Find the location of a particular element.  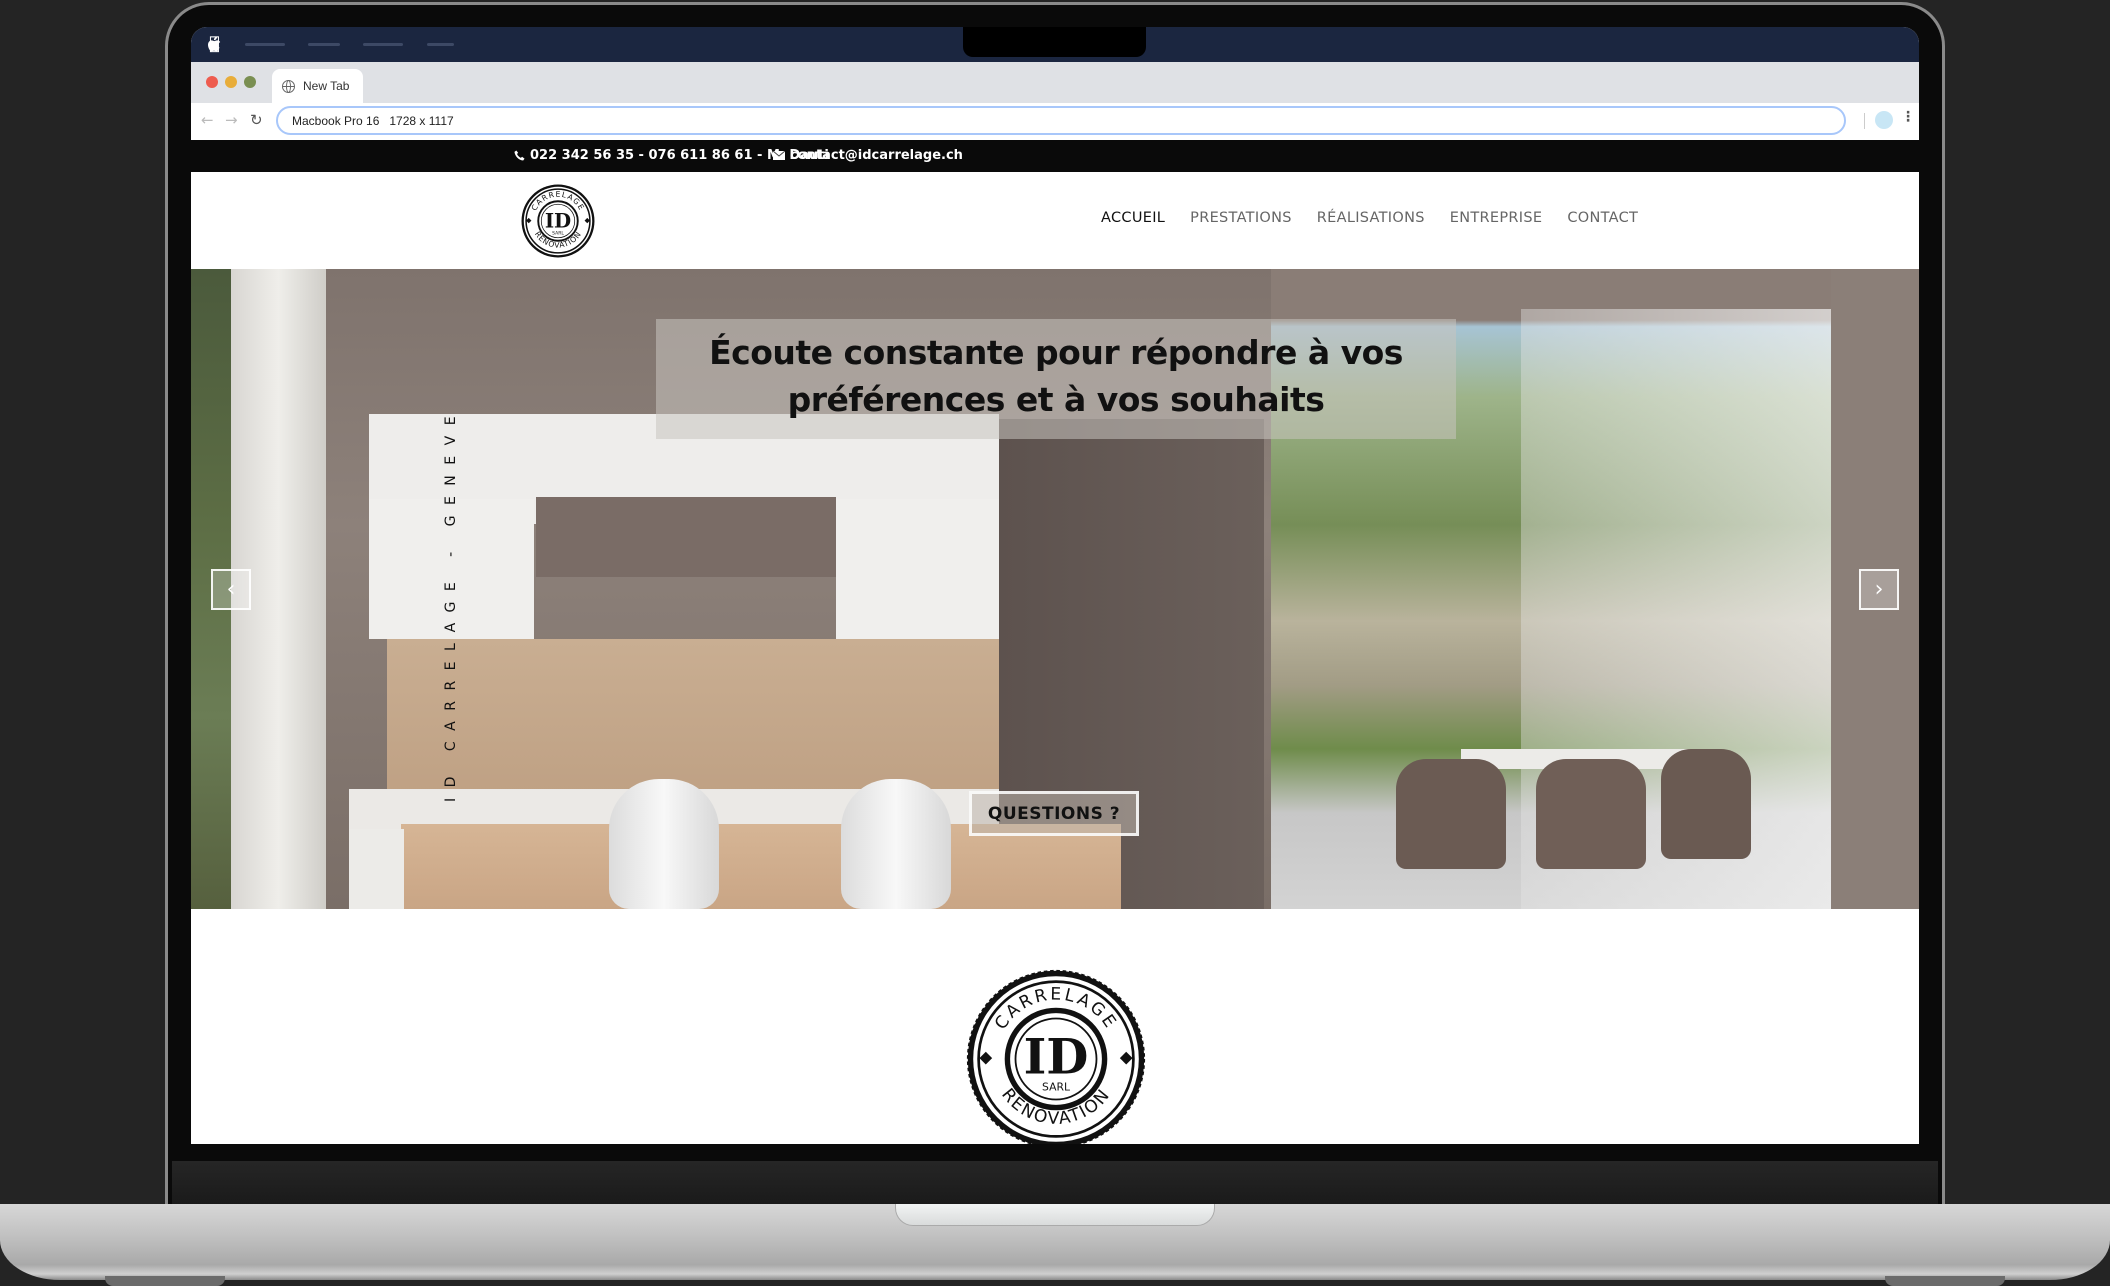

apple-logo-icon is located at coordinates (214, 44).